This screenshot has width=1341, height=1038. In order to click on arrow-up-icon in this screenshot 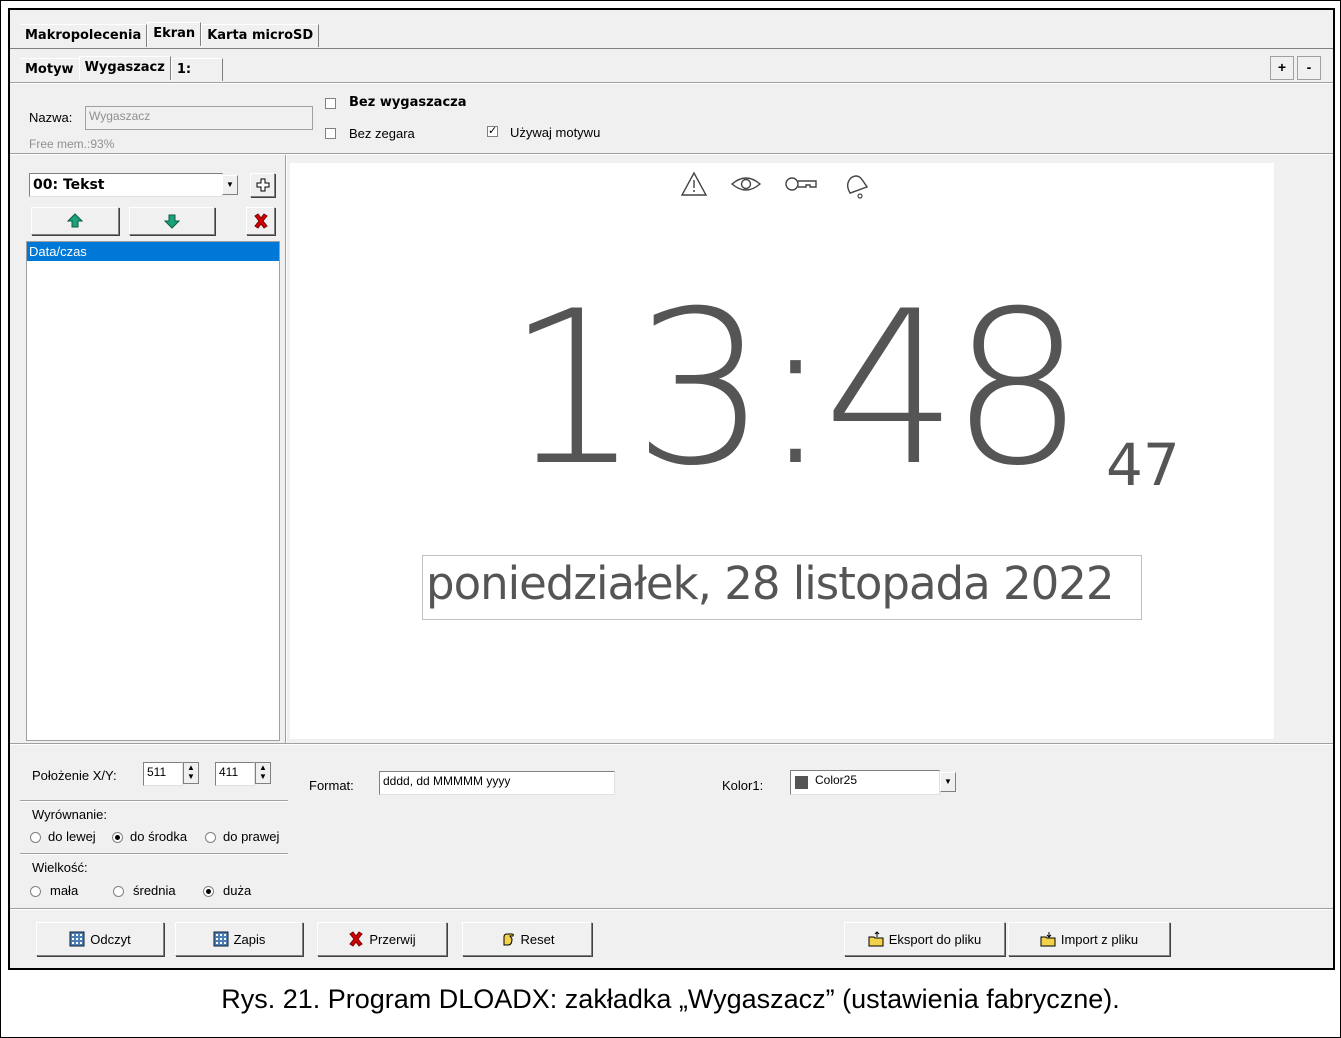, I will do `click(75, 220)`.